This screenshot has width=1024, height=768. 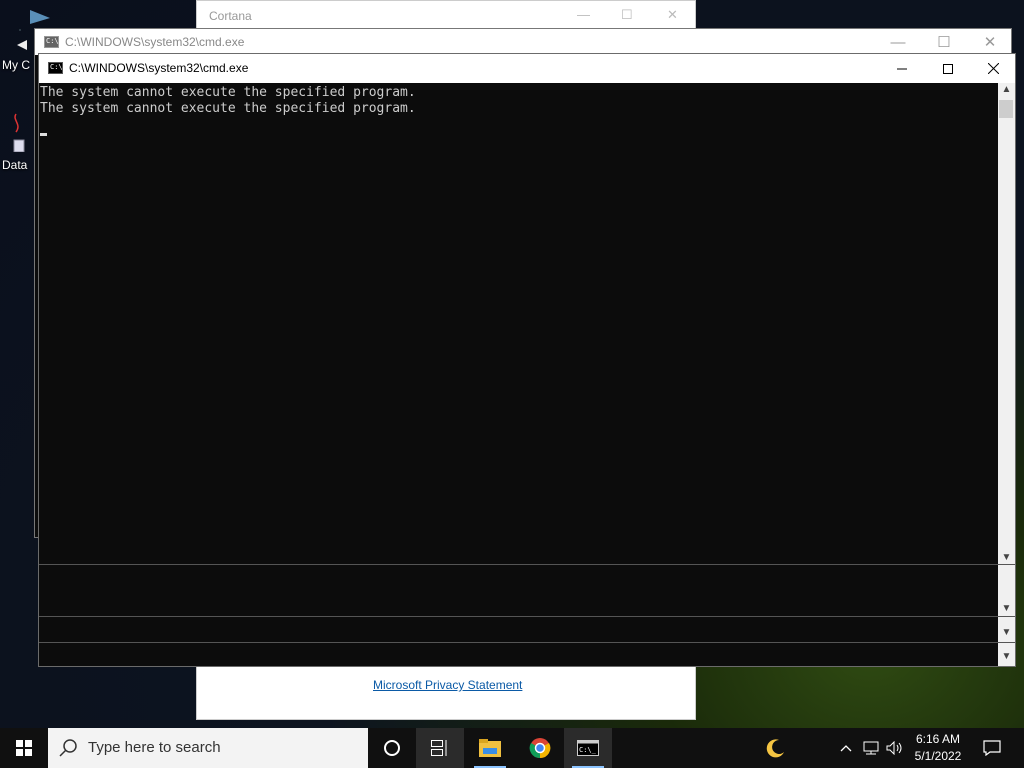 What do you see at coordinates (68, 748) in the screenshot?
I see `search-icon` at bounding box center [68, 748].